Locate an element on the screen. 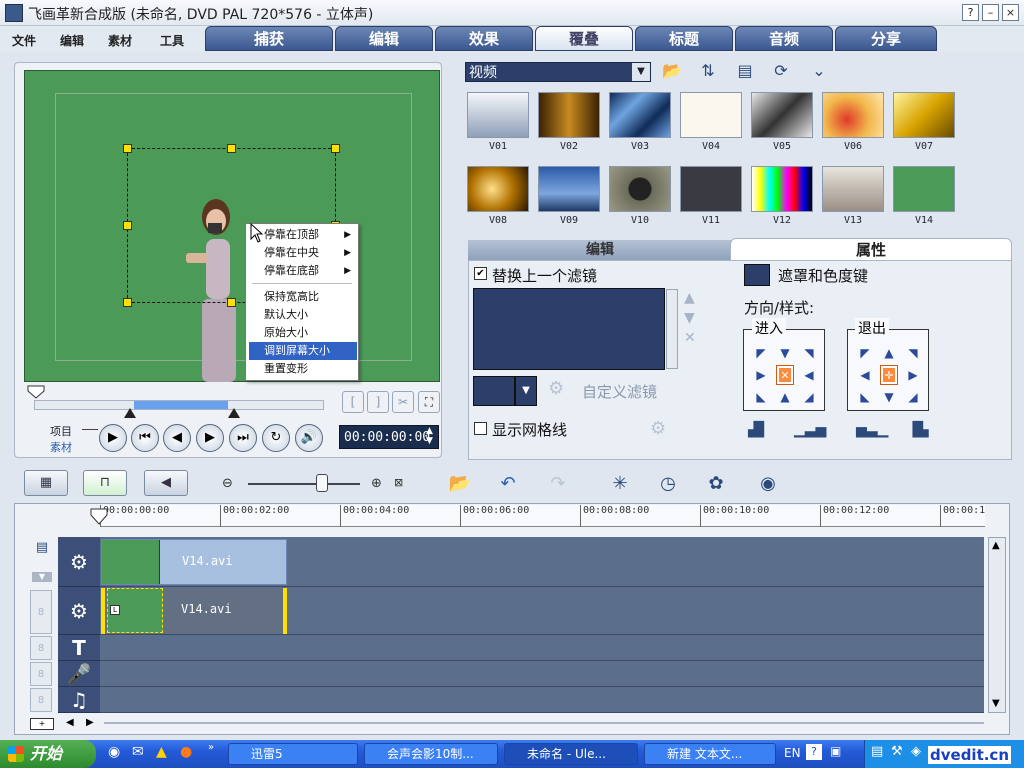 The image size is (1024, 768). storyboard-view-button: ▦ is located at coordinates (46, 483).